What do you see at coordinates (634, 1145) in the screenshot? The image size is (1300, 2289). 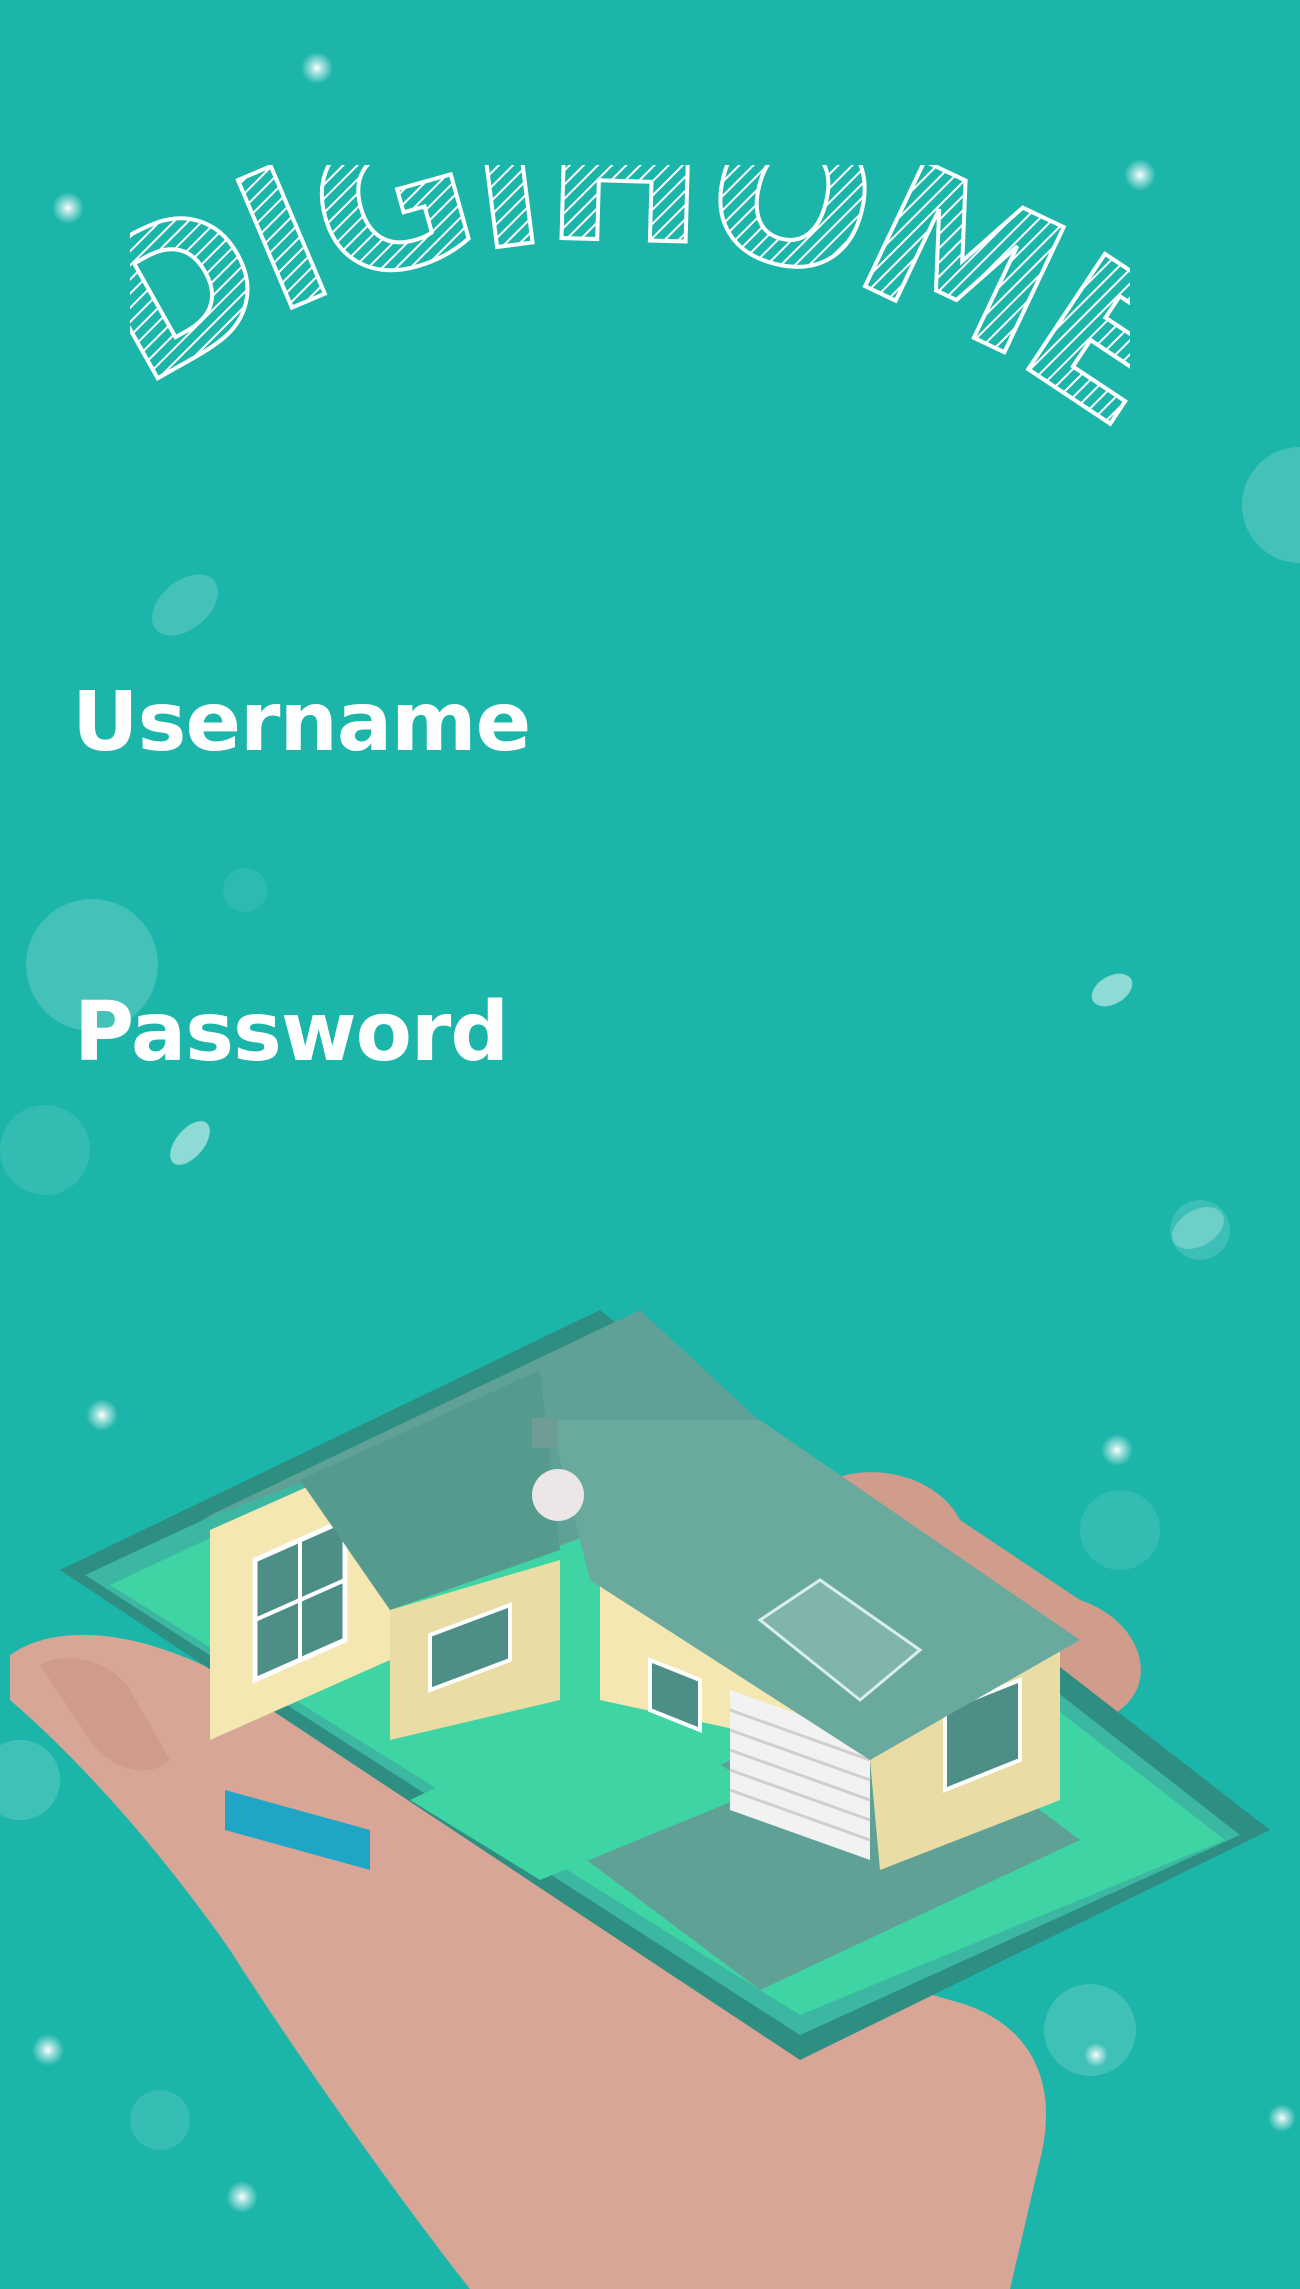 I see `password-input` at bounding box center [634, 1145].